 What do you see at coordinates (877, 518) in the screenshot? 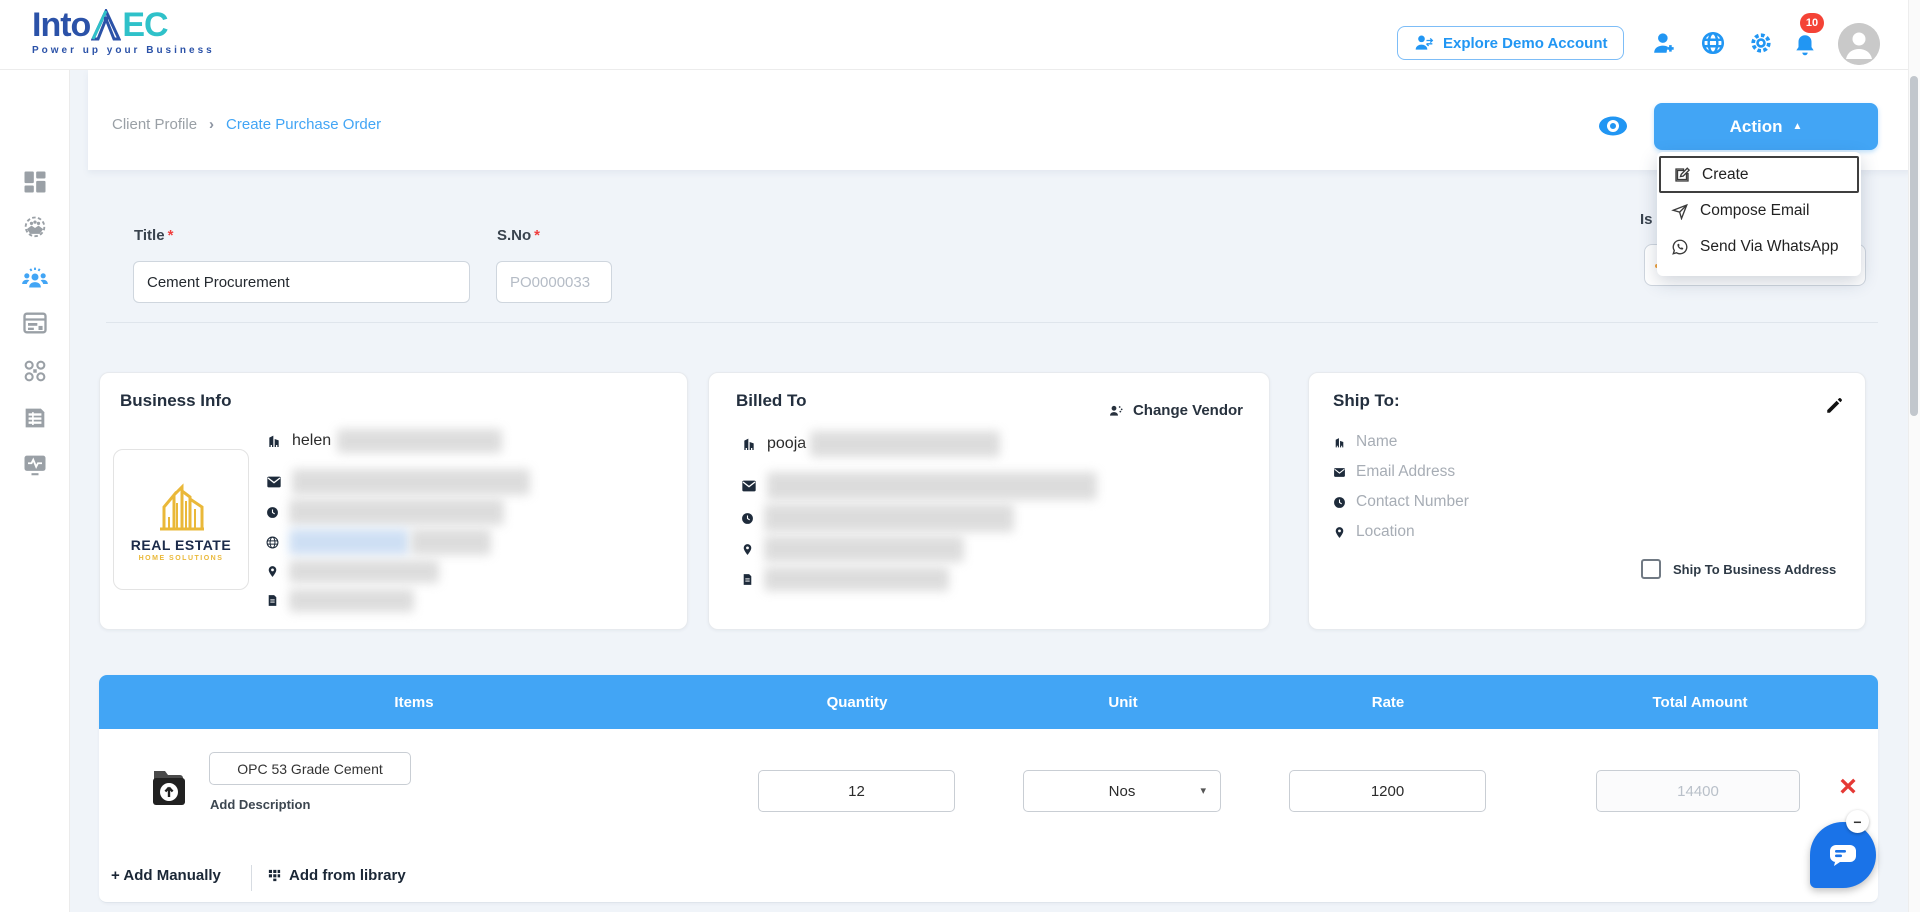
I see `vendor-phone-row` at bounding box center [877, 518].